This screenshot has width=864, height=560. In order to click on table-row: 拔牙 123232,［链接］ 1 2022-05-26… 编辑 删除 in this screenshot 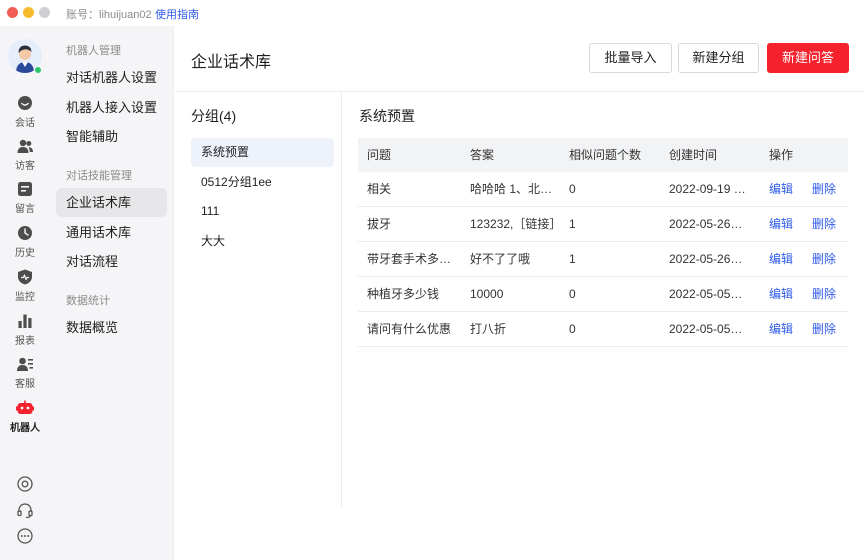, I will do `click(603, 224)`.